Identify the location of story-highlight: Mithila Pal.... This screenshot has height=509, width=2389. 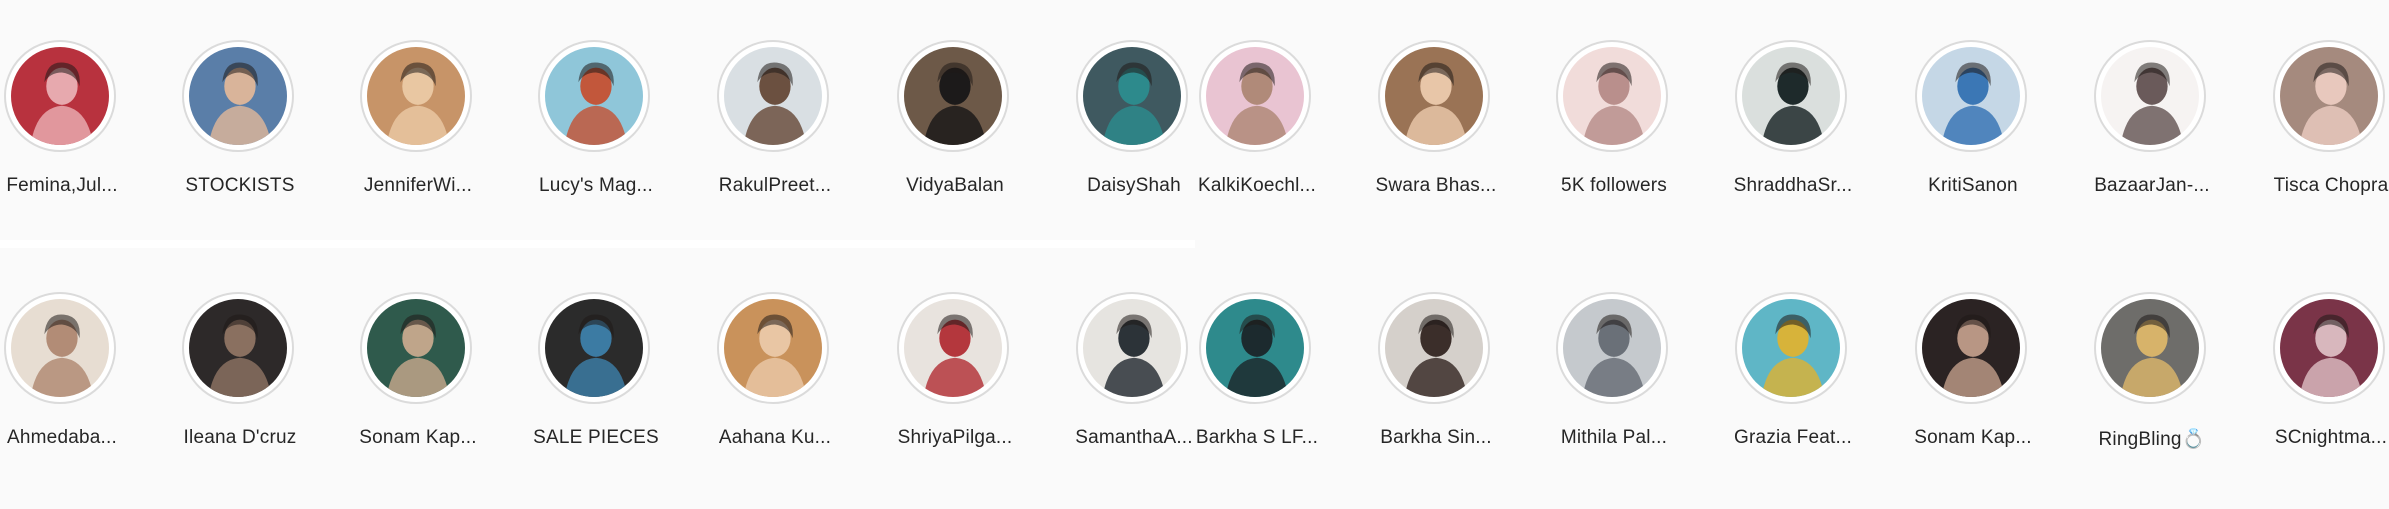
(1614, 372).